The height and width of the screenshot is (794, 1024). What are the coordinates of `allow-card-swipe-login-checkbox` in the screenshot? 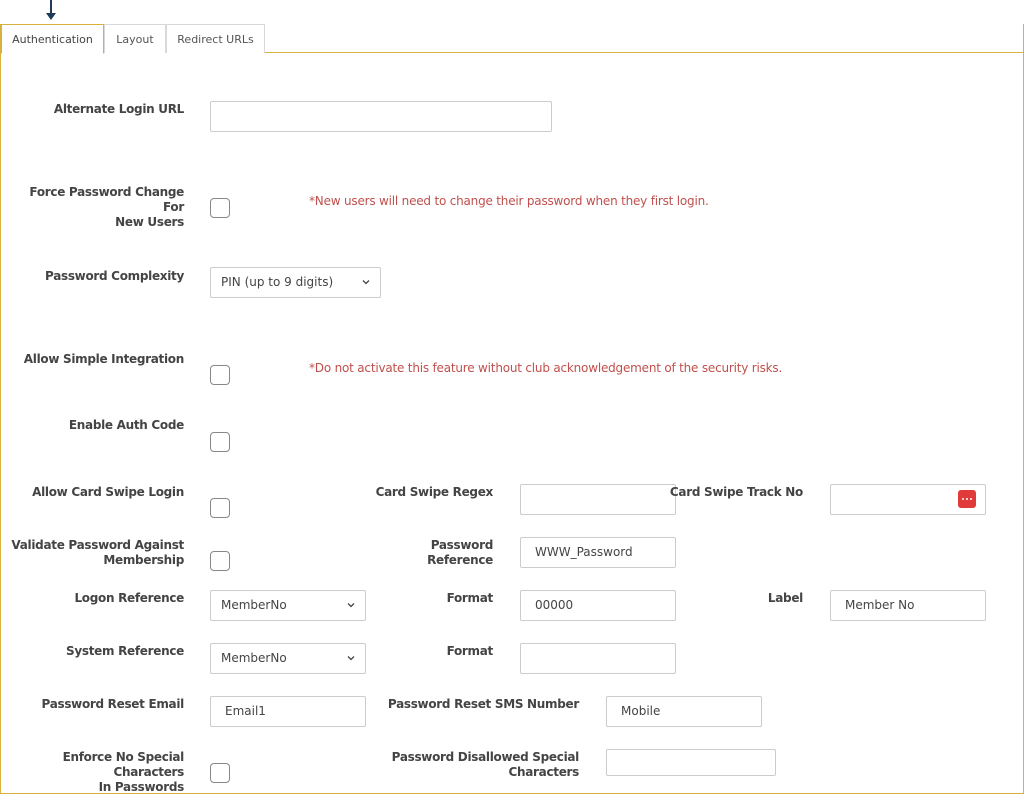 It's located at (220, 508).